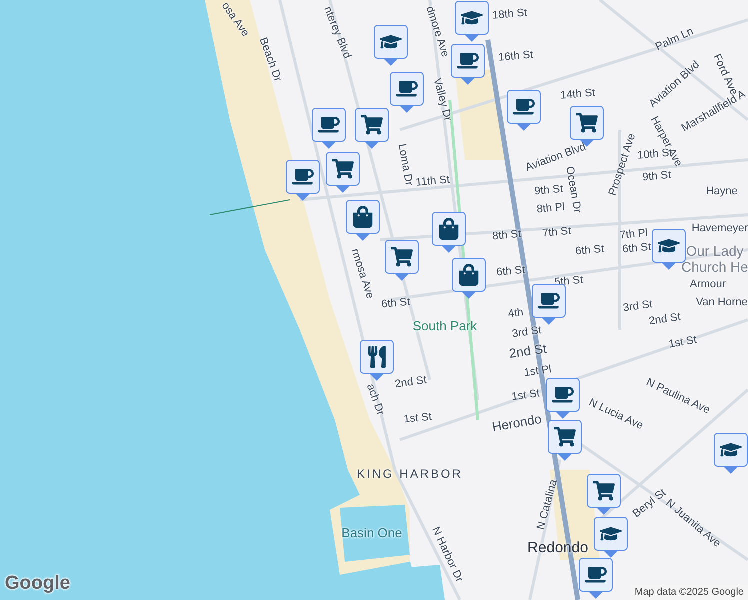  Describe the element at coordinates (551, 209) in the screenshot. I see `map-label: 8th Pl` at that location.